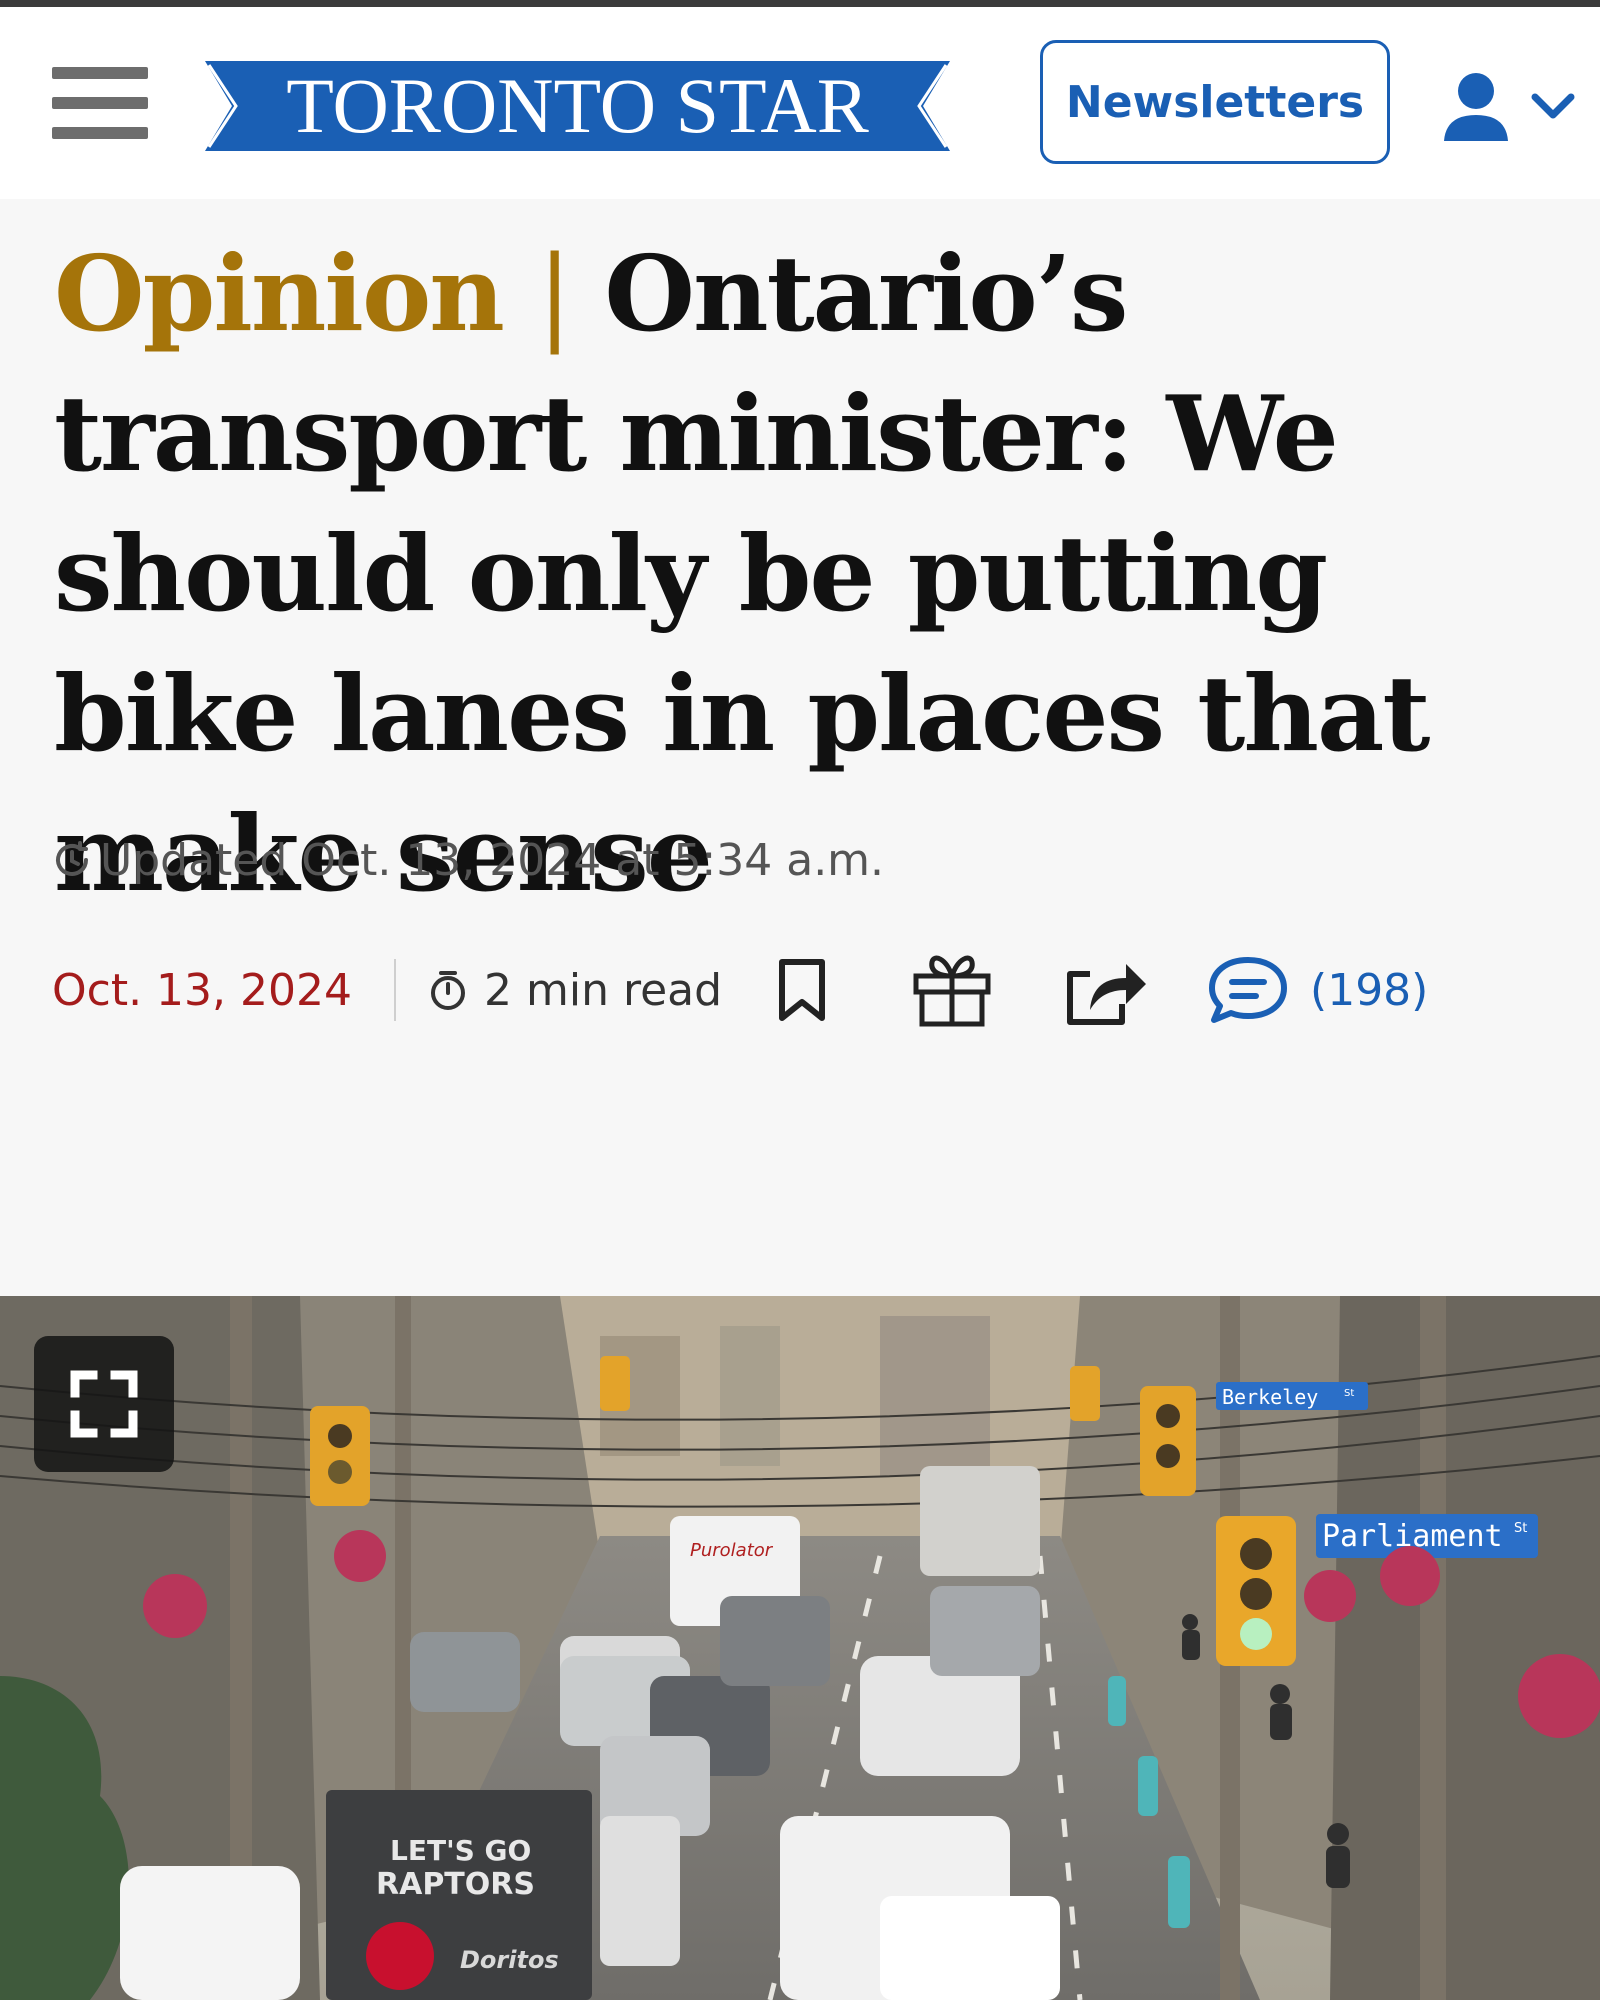 Image resolution: width=1600 pixels, height=2000 pixels. What do you see at coordinates (1369, 990) in the screenshot?
I see `comment-count: (198)` at bounding box center [1369, 990].